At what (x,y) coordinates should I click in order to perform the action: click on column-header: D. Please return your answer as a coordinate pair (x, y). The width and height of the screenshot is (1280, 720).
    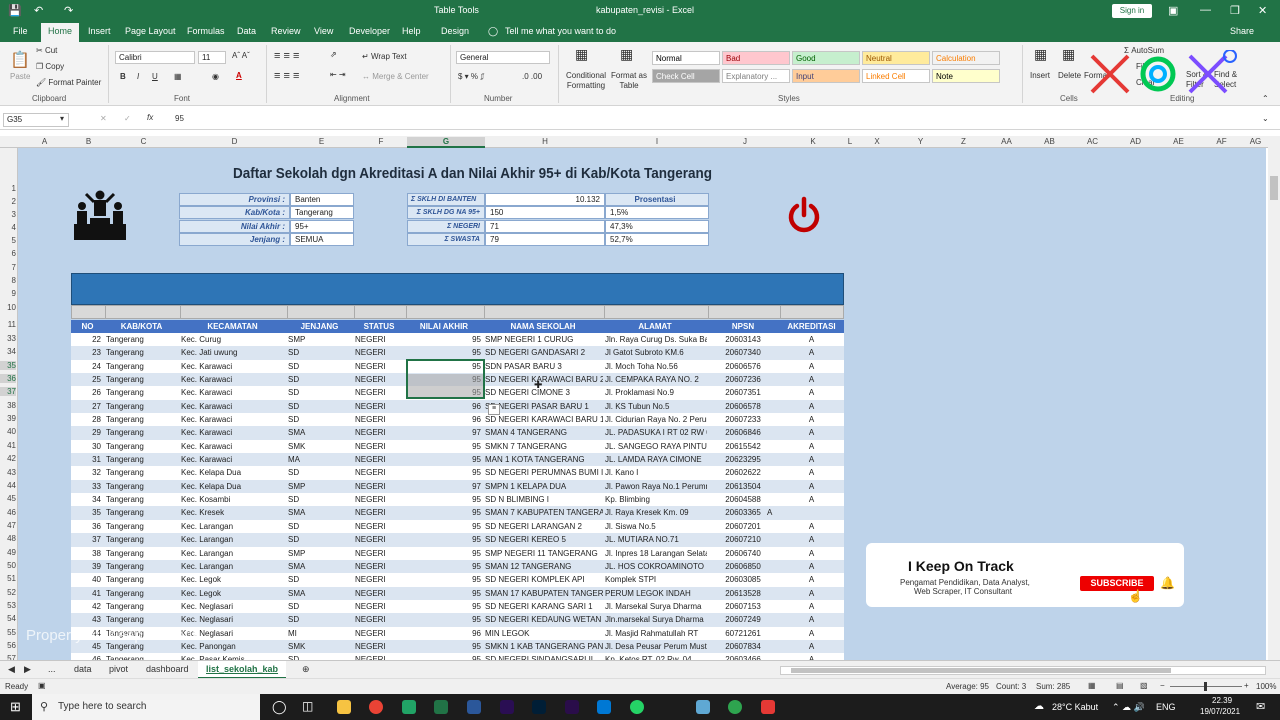
    Looking at the image, I should click on (234, 141).